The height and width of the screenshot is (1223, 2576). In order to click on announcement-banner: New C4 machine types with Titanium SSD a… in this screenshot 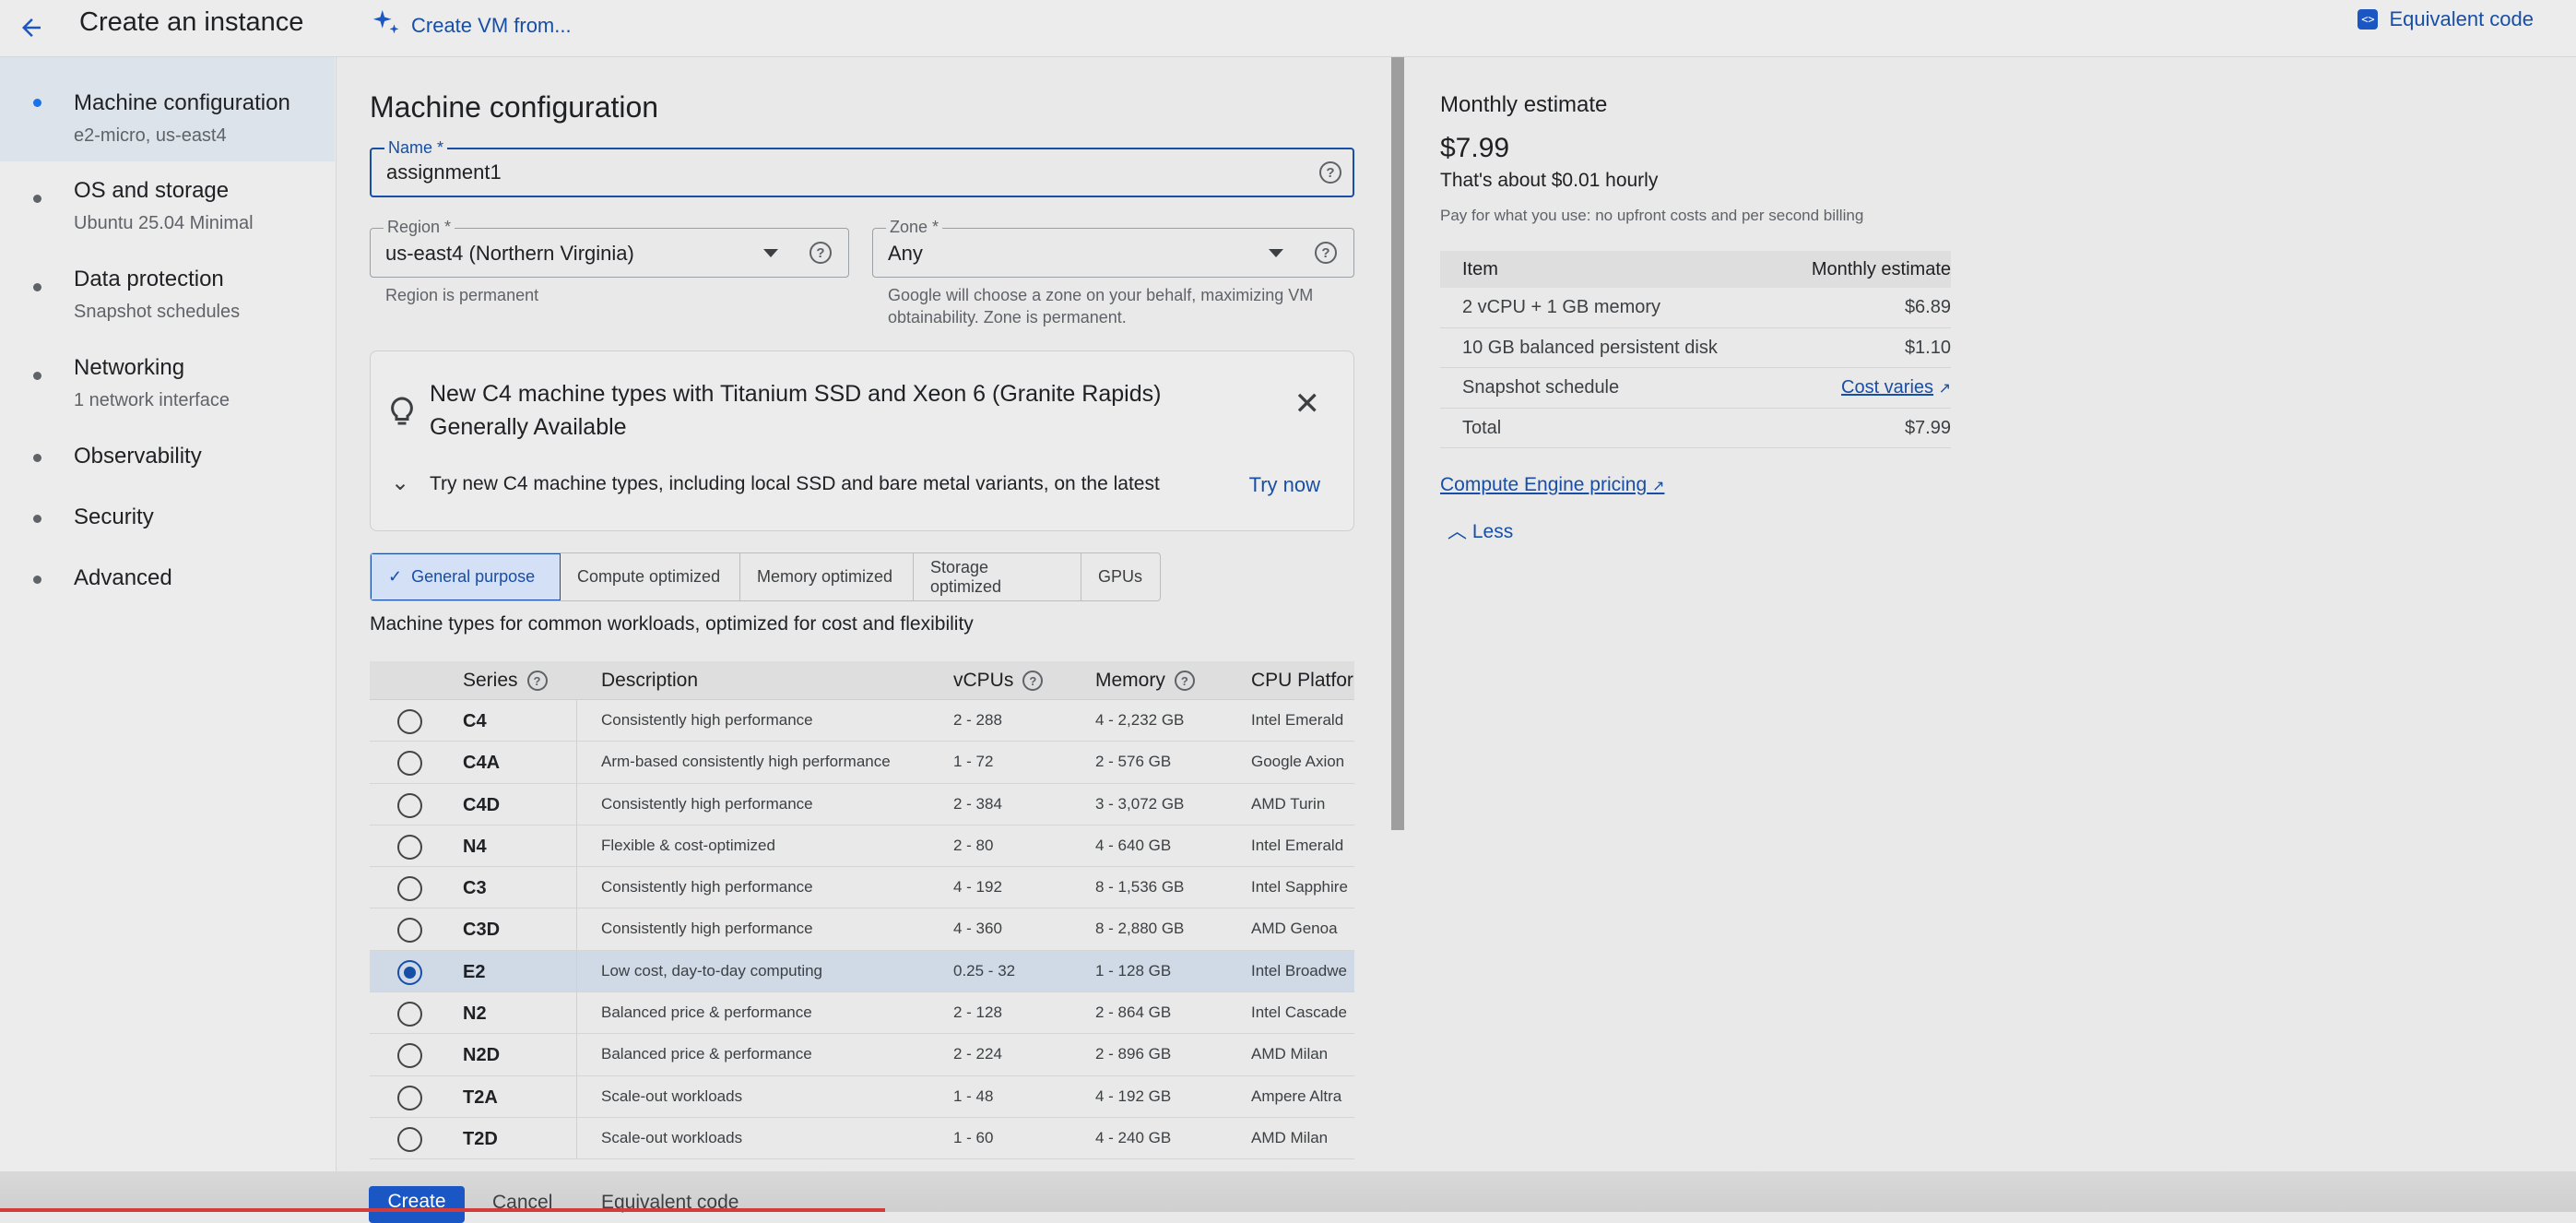, I will do `click(862, 440)`.